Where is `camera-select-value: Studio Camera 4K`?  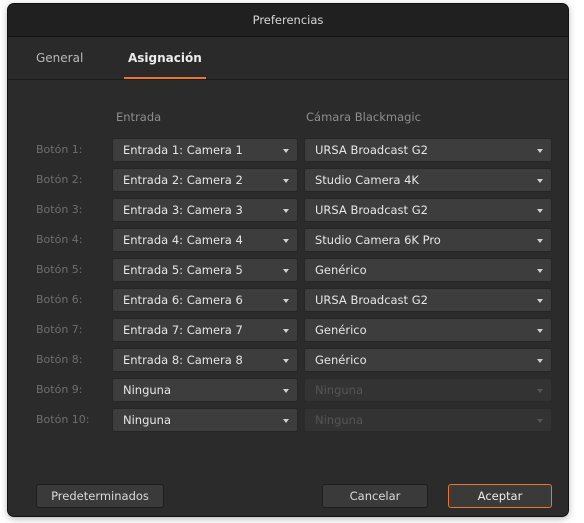 camera-select-value: Studio Camera 4K is located at coordinates (367, 180).